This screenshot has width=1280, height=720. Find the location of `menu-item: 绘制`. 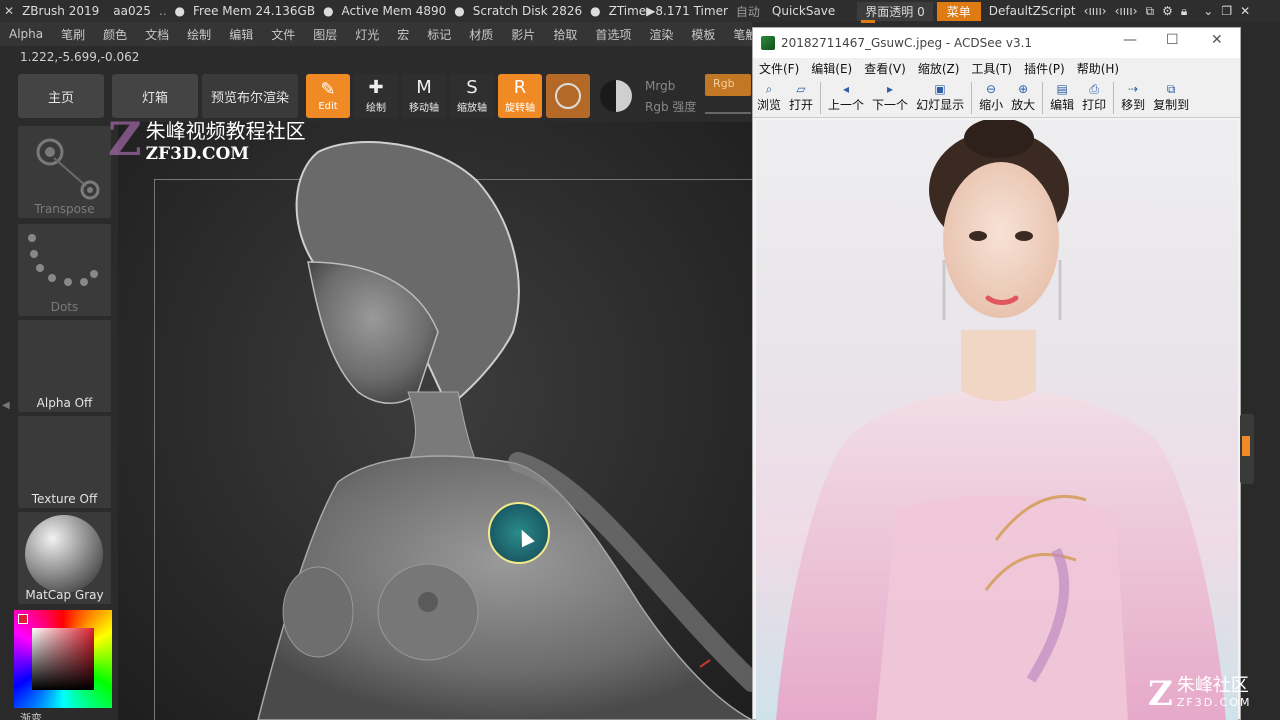

menu-item: 绘制 is located at coordinates (199, 34).